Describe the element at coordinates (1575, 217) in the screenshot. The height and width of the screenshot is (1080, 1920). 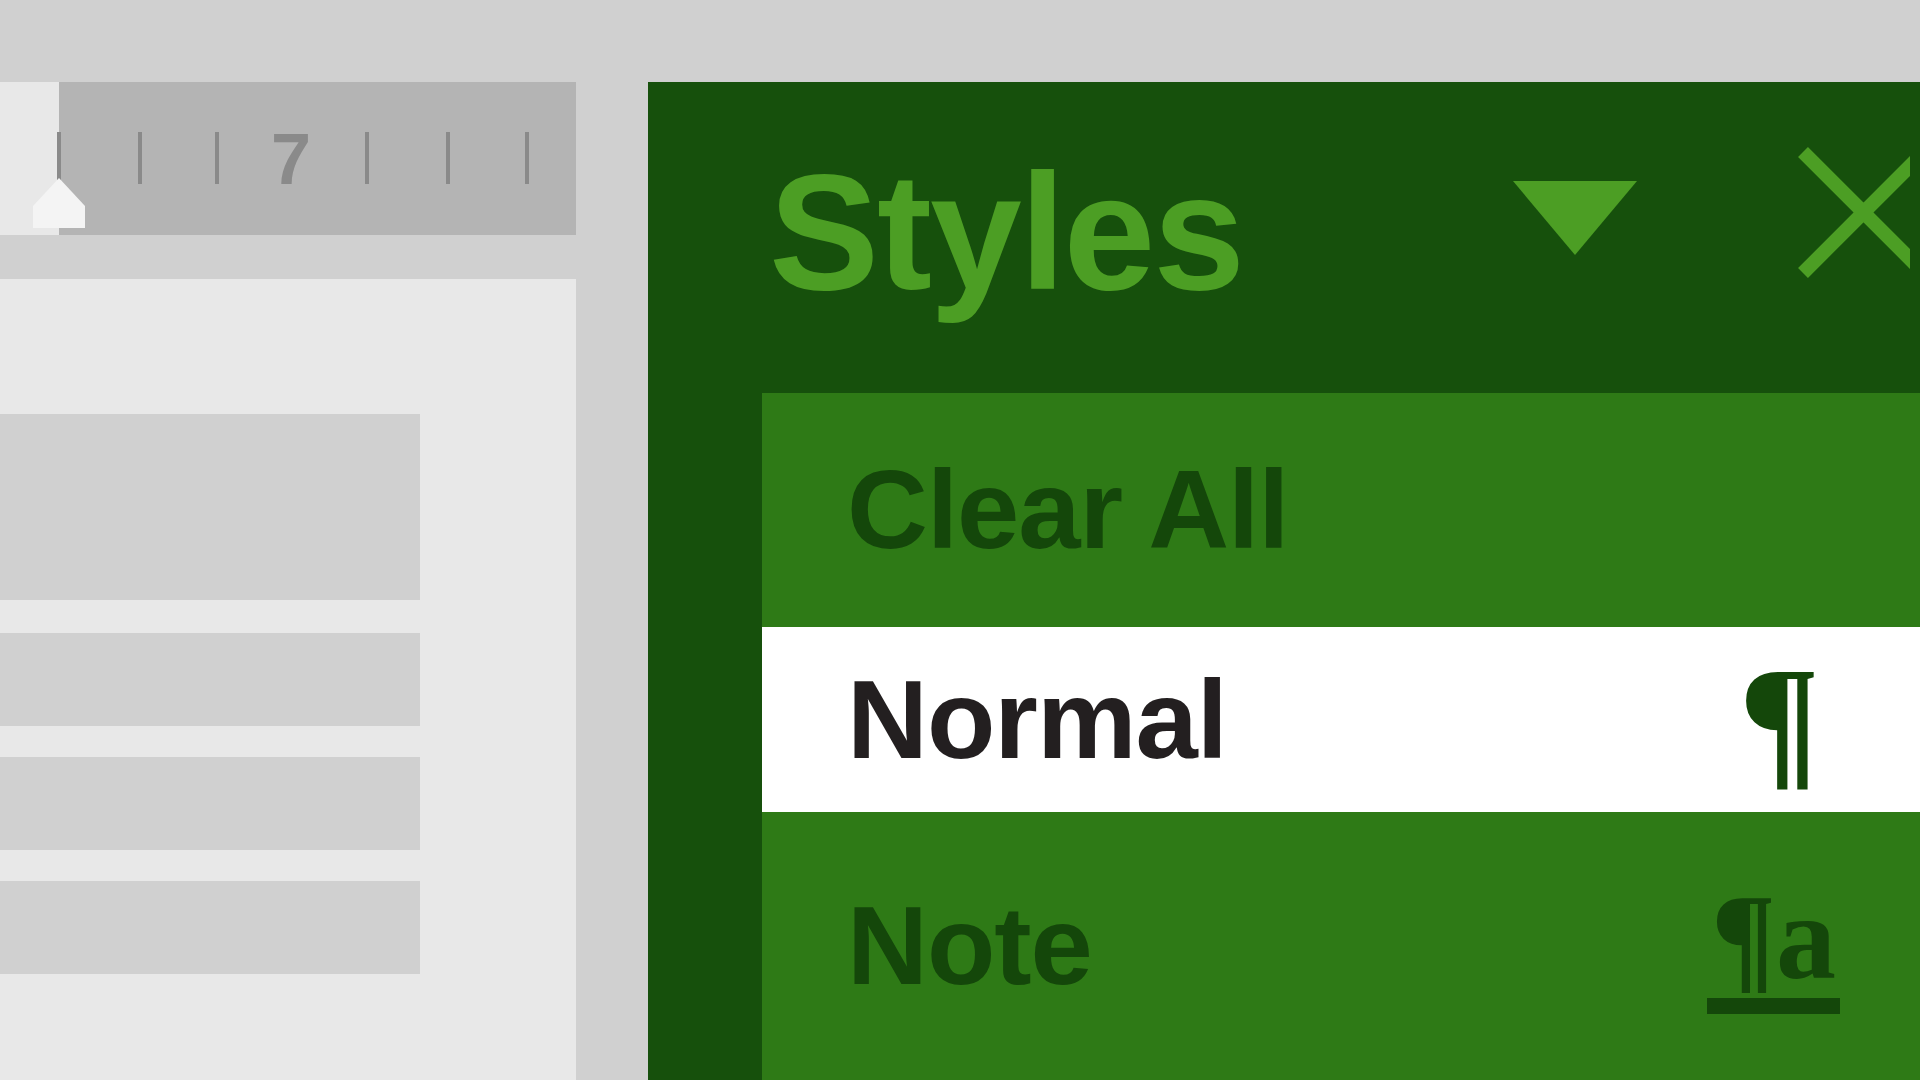
I see `caret-icon` at that location.